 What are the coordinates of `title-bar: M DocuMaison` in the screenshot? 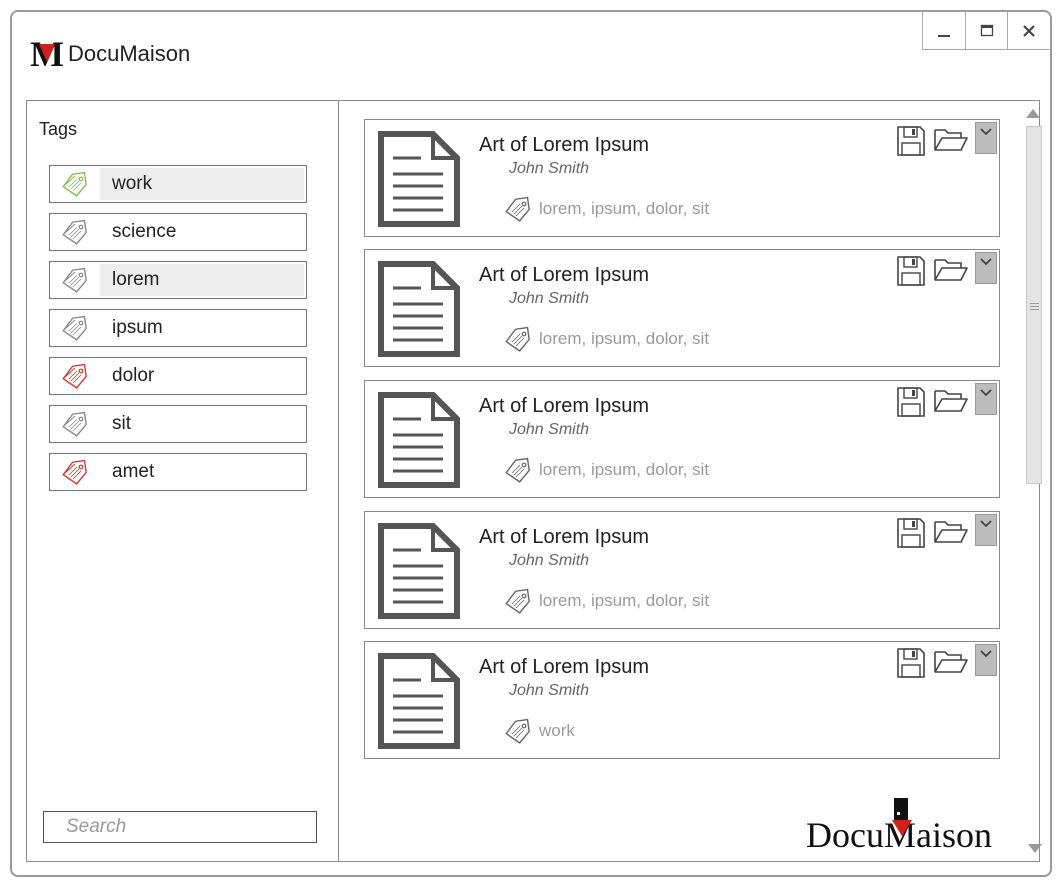 It's located at (110, 54).